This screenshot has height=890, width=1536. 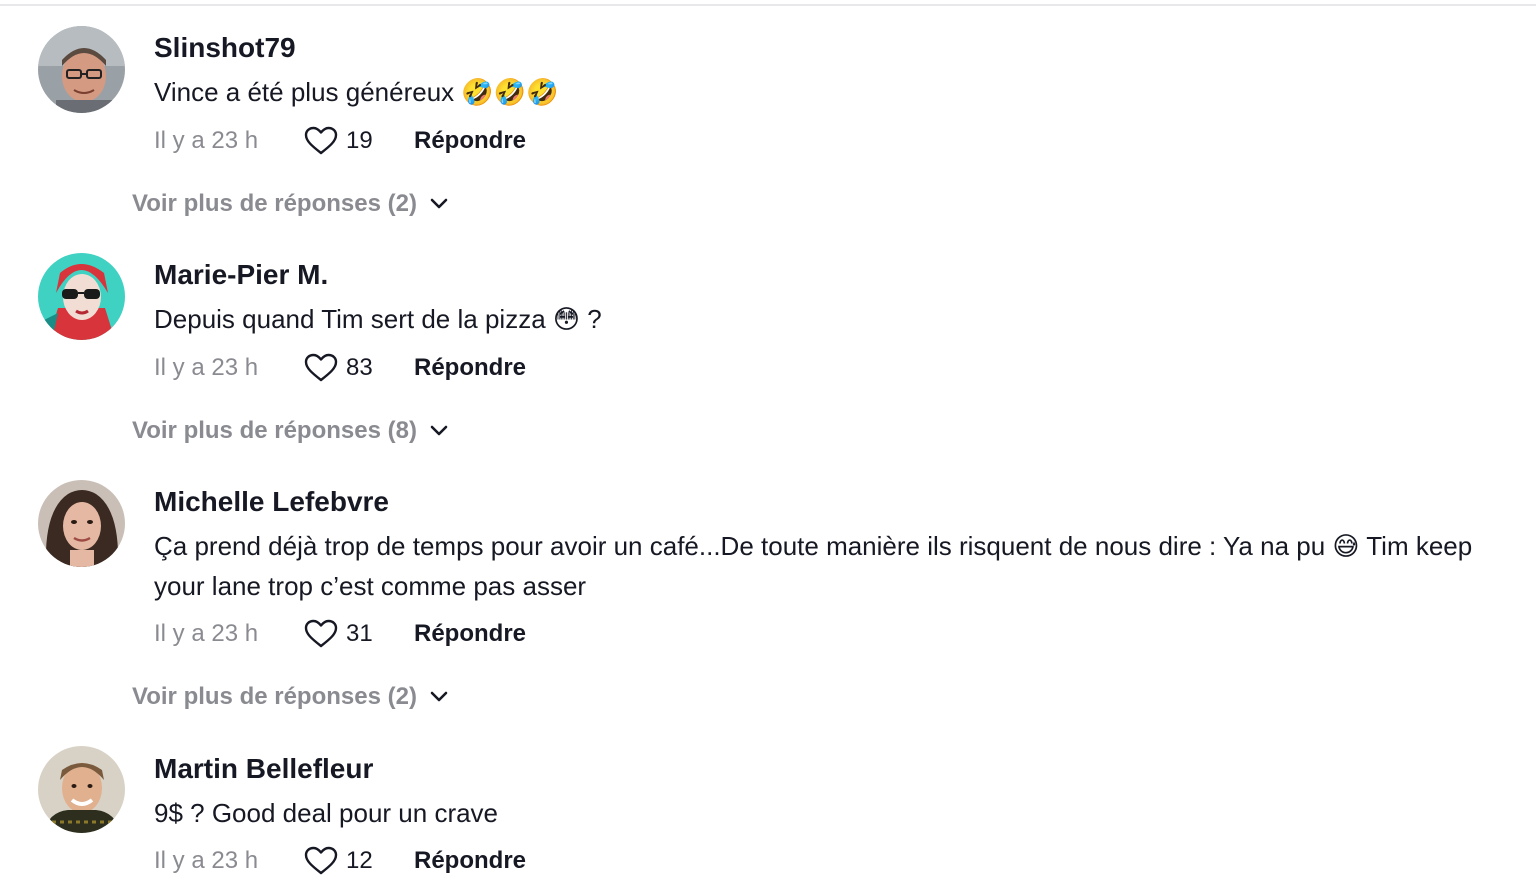 I want to click on view-more-replies-button: Voir plus de réponses (8), so click(x=290, y=431).